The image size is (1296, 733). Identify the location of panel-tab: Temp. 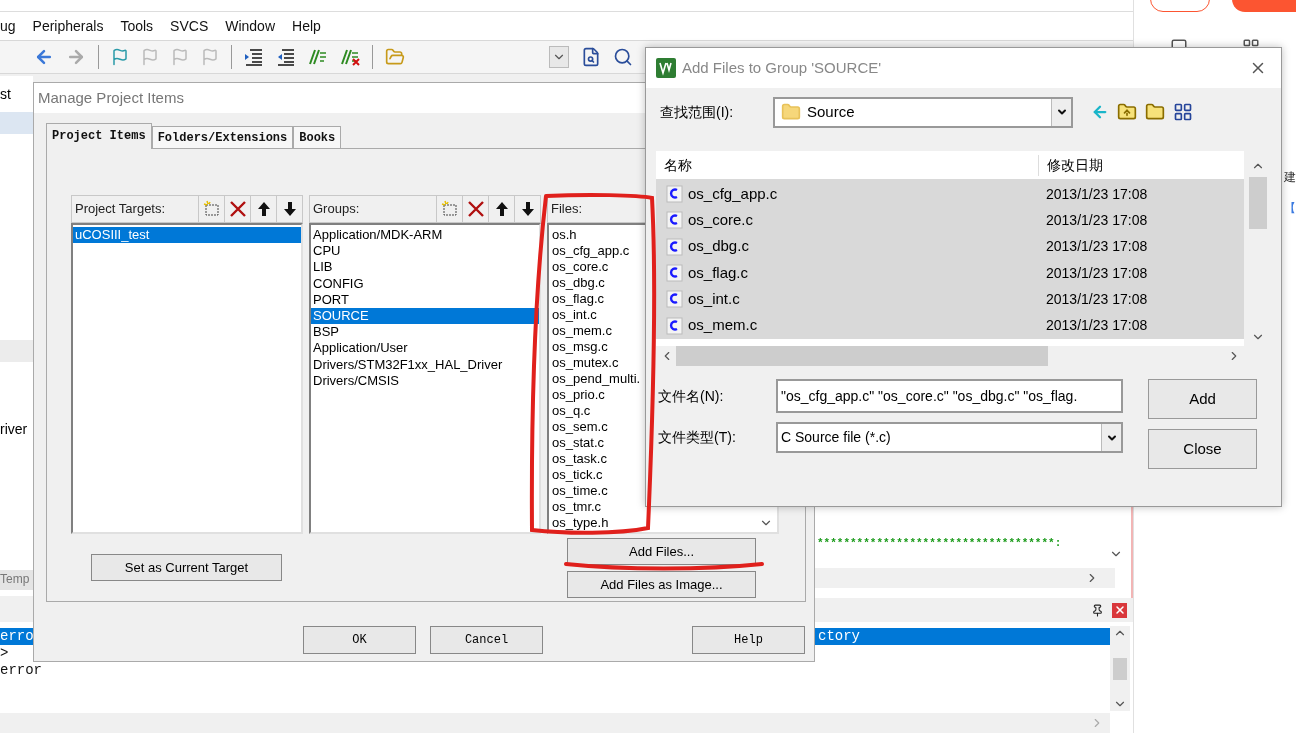
(16, 580).